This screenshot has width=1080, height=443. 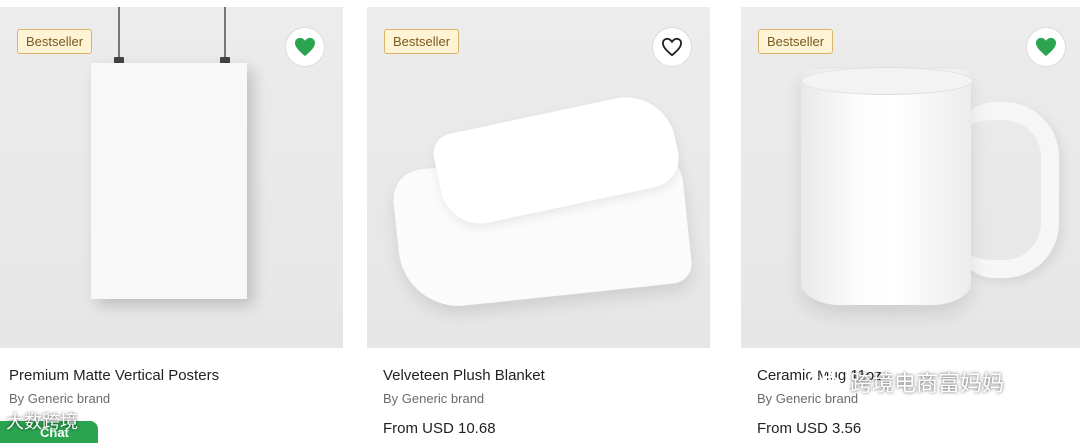 I want to click on mug-rim, so click(x=887, y=81).